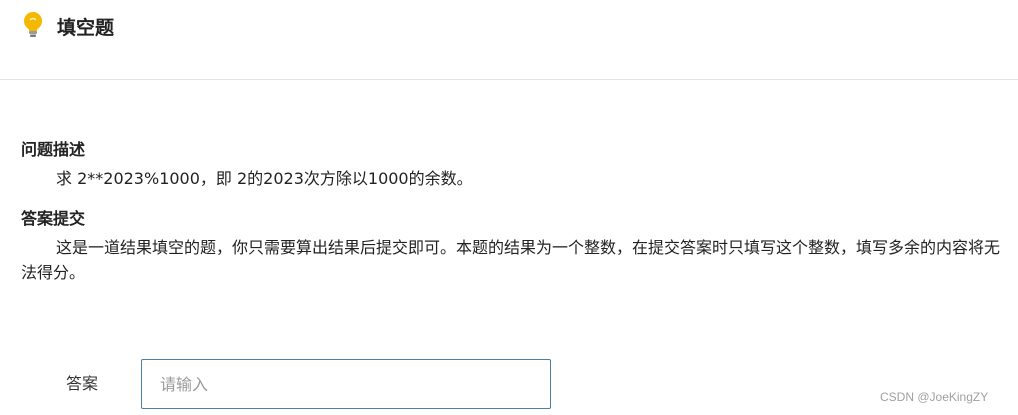  Describe the element at coordinates (264, 178) in the screenshot. I see `problem-description-text: 求 2**2023%1000，即 2的2023次方除以1000的余数。` at that location.